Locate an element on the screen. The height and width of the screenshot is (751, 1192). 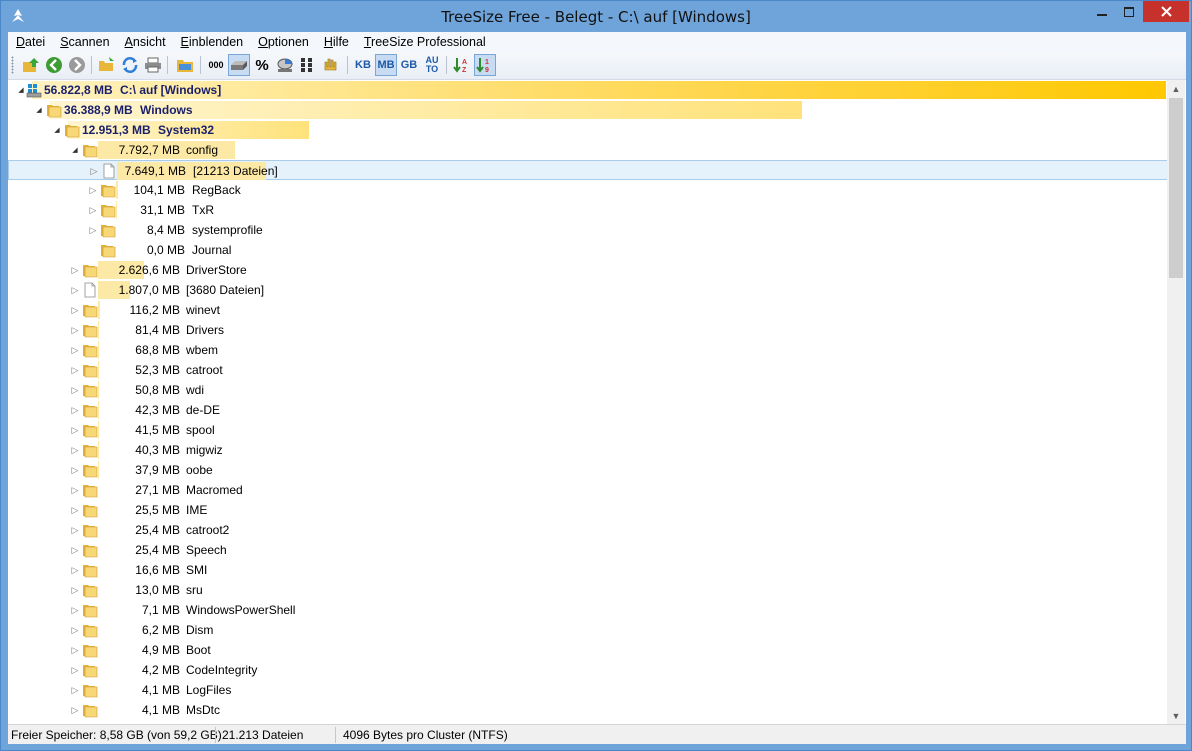
tree-row: ▷ 16,6 MB SMI is located at coordinates (588, 570).